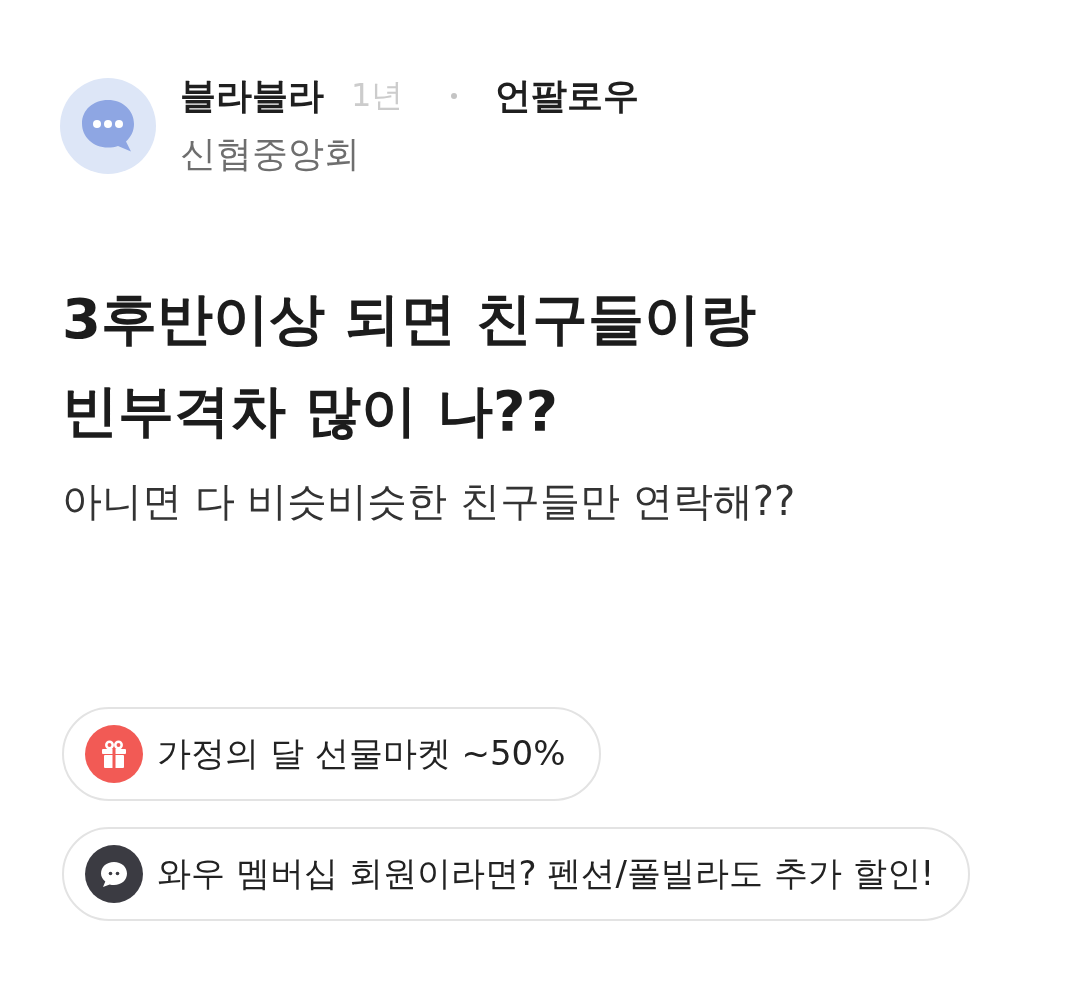 The width and height of the screenshot is (1080, 983). I want to click on chat-bubble-icon, so click(114, 874).